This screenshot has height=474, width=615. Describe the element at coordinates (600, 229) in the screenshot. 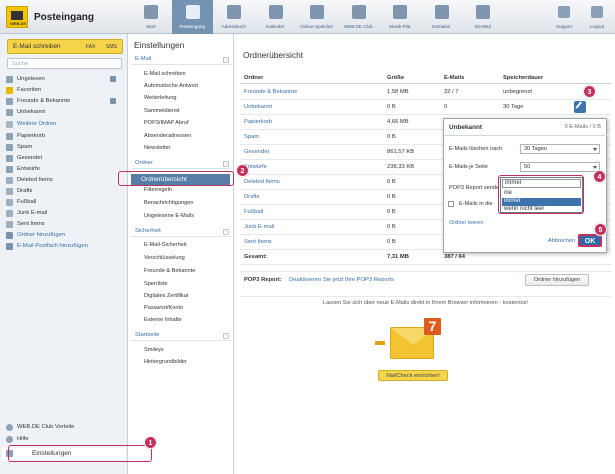

I see `step-badge: 5` at that location.